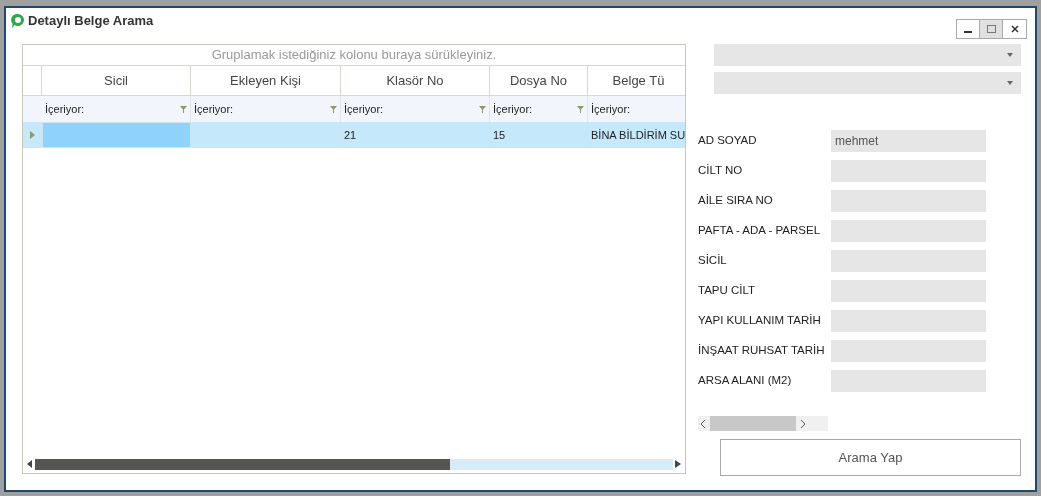  I want to click on table-cell: 21, so click(415, 135).